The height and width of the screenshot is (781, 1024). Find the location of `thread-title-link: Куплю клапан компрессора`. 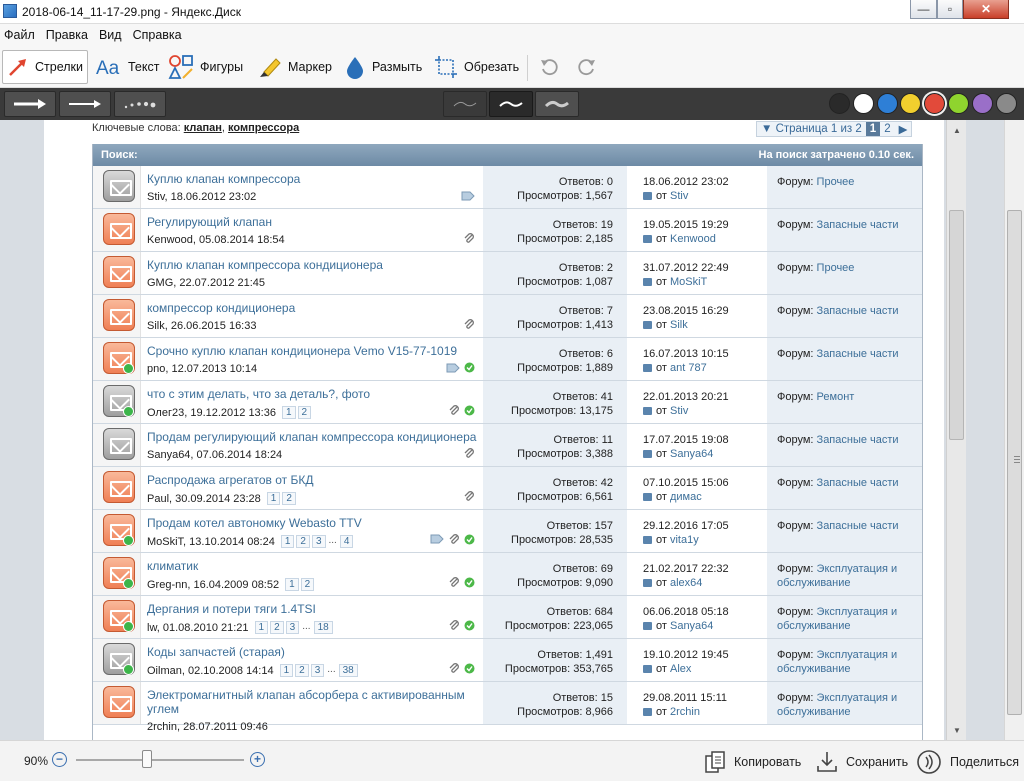

thread-title-link: Куплю клапан компрессора is located at coordinates (223, 179).